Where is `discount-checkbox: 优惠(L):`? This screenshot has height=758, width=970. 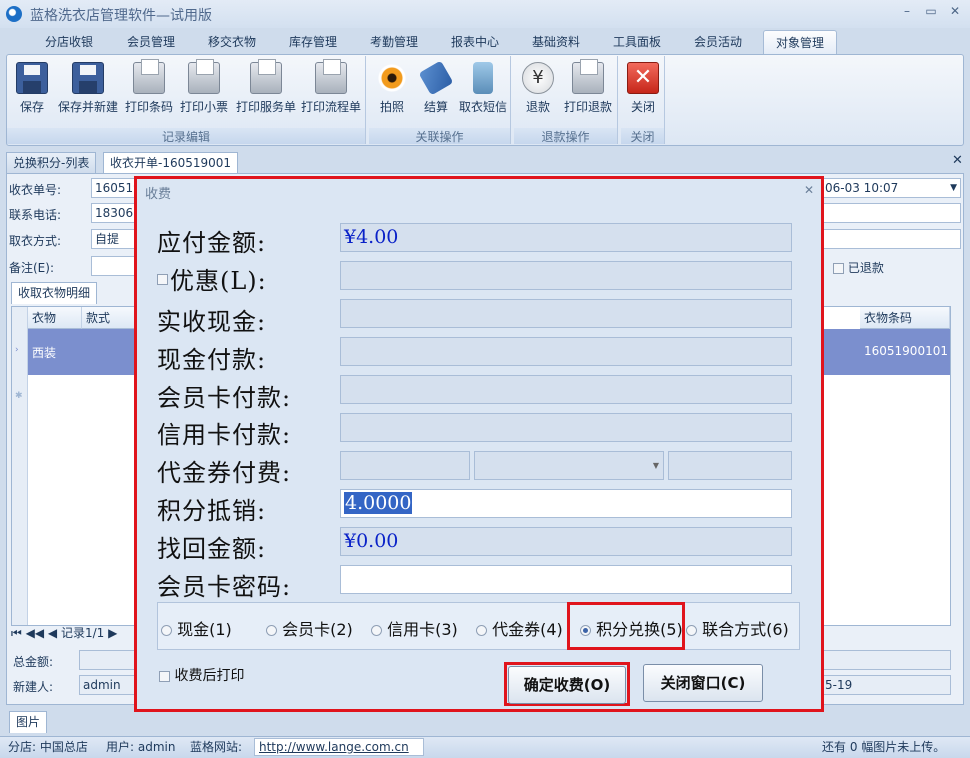
discount-checkbox: 优惠(L): is located at coordinates (212, 278).